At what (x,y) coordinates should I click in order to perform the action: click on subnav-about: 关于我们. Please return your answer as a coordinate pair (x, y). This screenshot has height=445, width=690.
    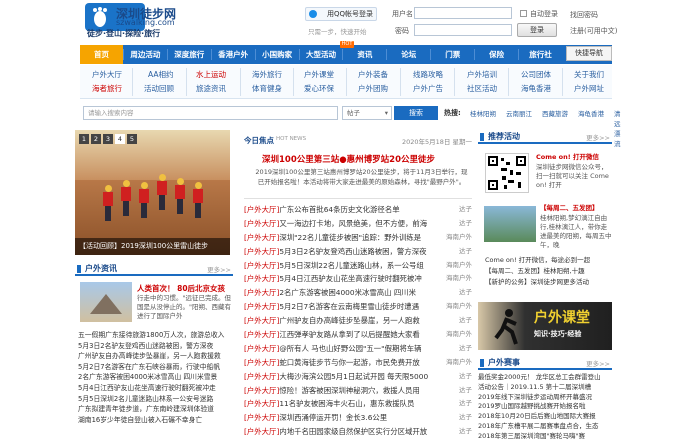
    Looking at the image, I should click on (589, 75).